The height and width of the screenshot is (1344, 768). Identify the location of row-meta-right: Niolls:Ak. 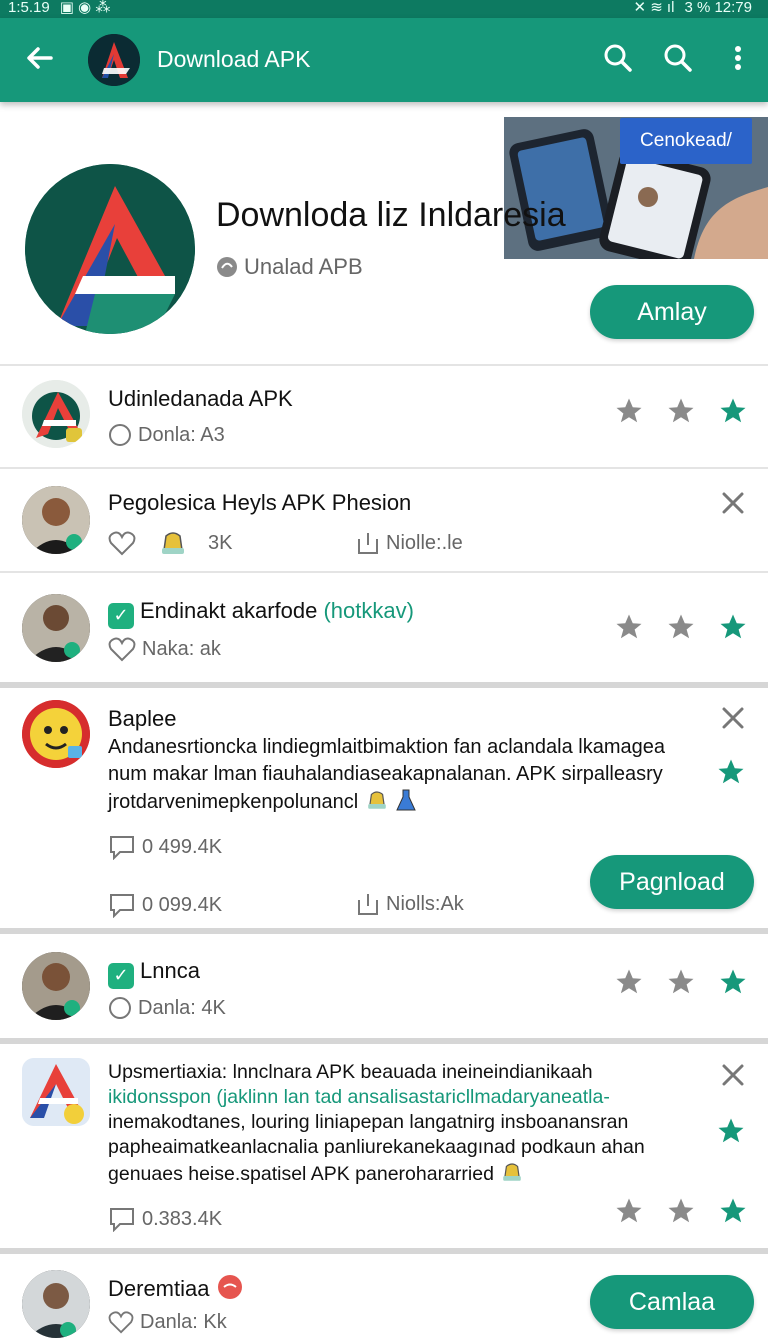
(410, 904).